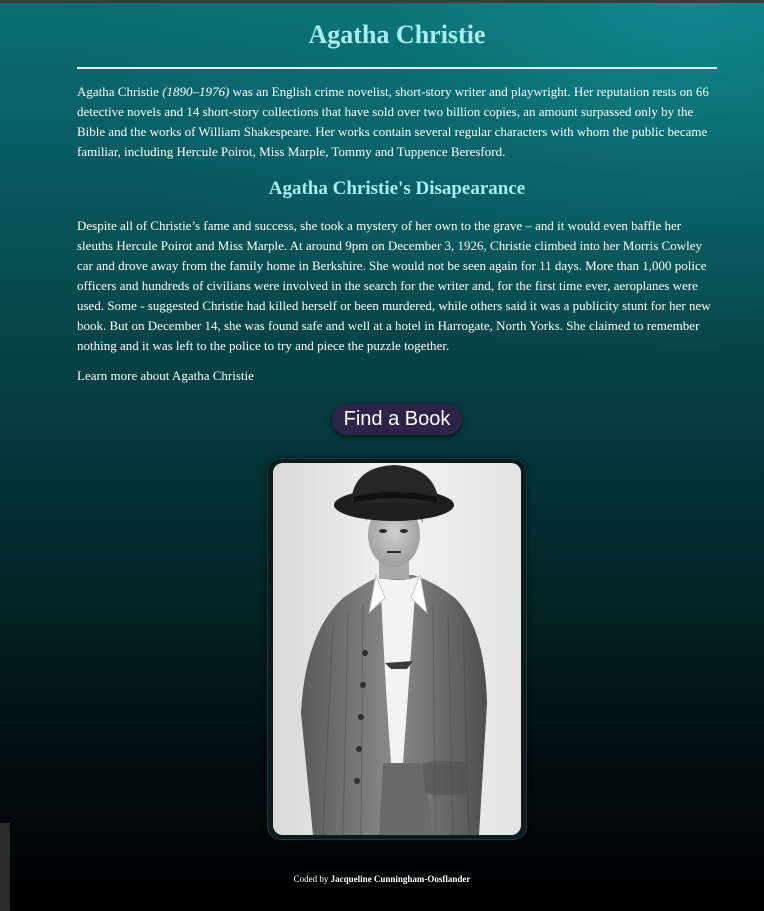  What do you see at coordinates (382, 1) in the screenshot?
I see `browser-top-edge` at bounding box center [382, 1].